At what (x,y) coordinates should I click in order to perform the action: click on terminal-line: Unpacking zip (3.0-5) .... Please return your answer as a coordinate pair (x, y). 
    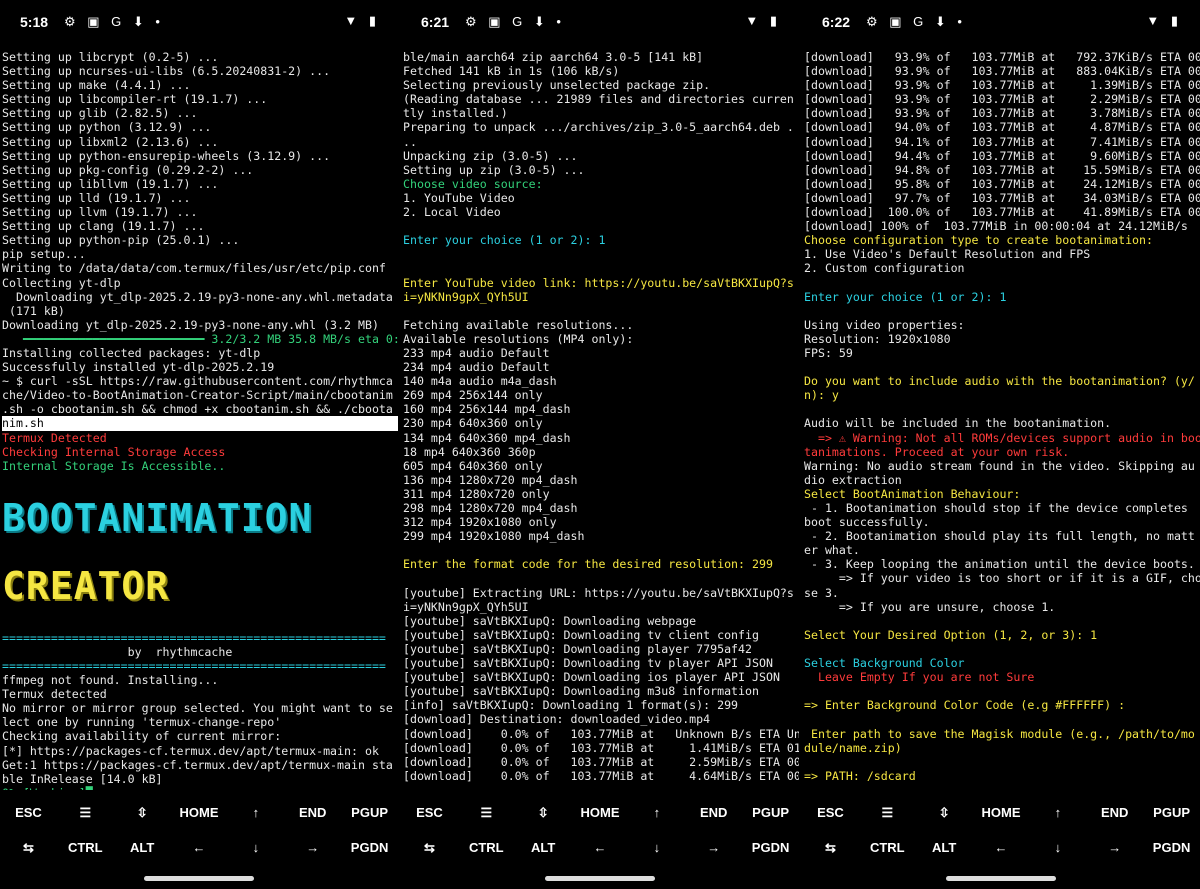
    Looking at the image, I should click on (490, 155).